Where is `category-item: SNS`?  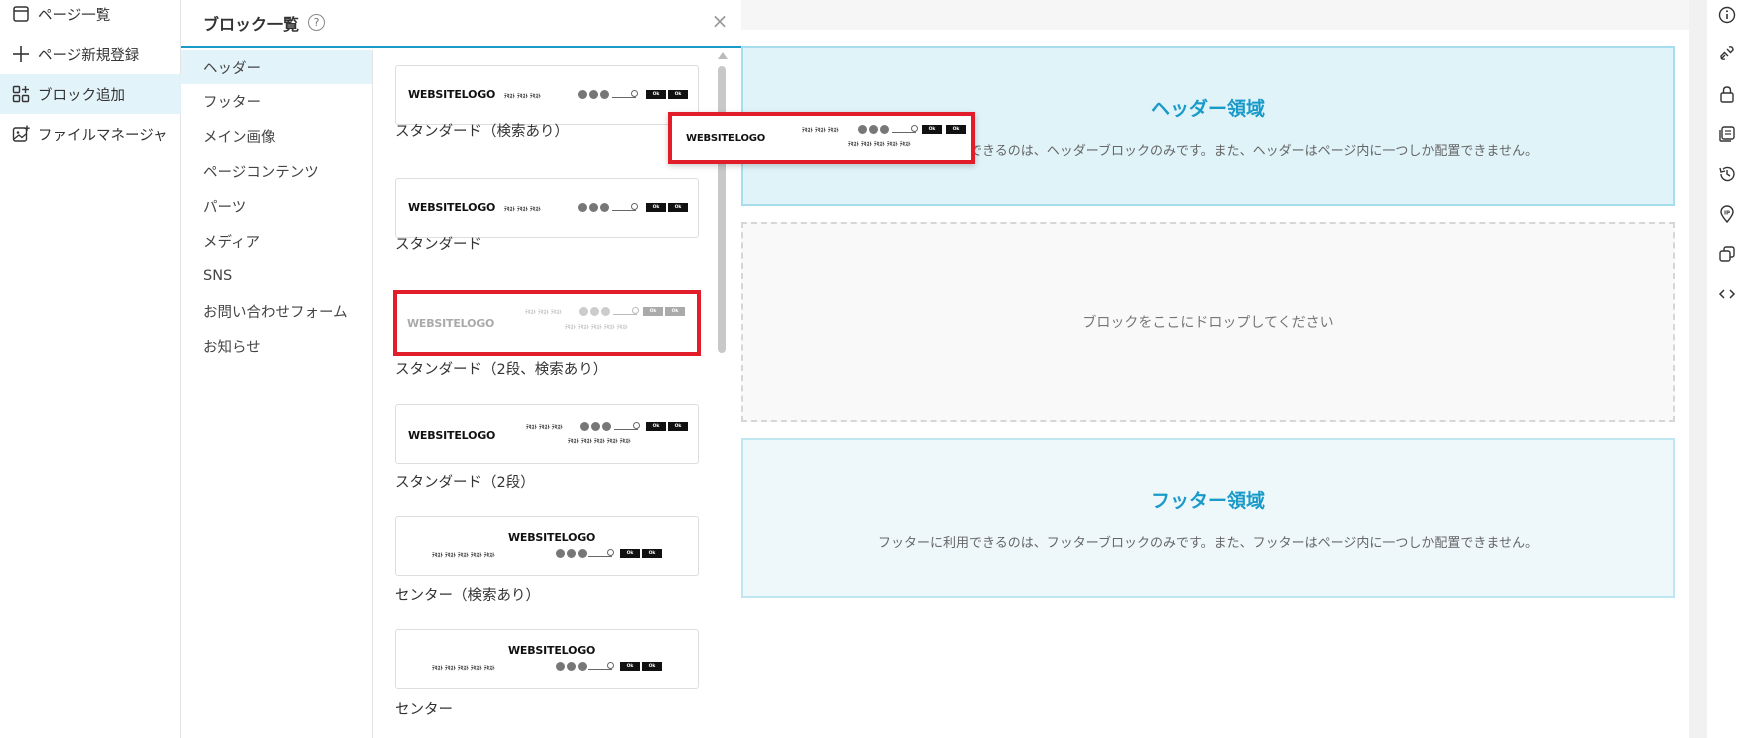 category-item: SNS is located at coordinates (276, 276).